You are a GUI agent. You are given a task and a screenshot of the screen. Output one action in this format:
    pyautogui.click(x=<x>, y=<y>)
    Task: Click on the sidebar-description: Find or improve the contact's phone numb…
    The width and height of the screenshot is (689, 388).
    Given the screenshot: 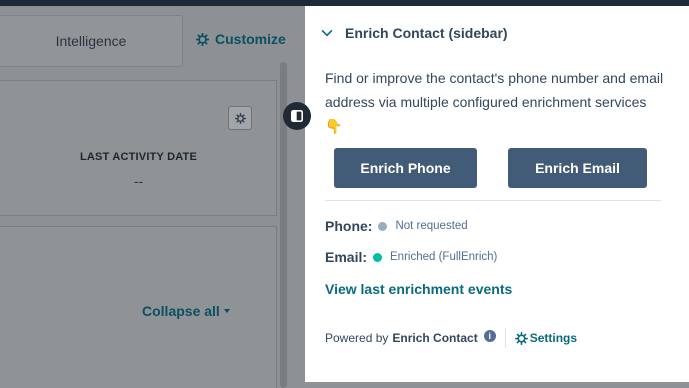 What is the action you would take?
    pyautogui.click(x=494, y=102)
    